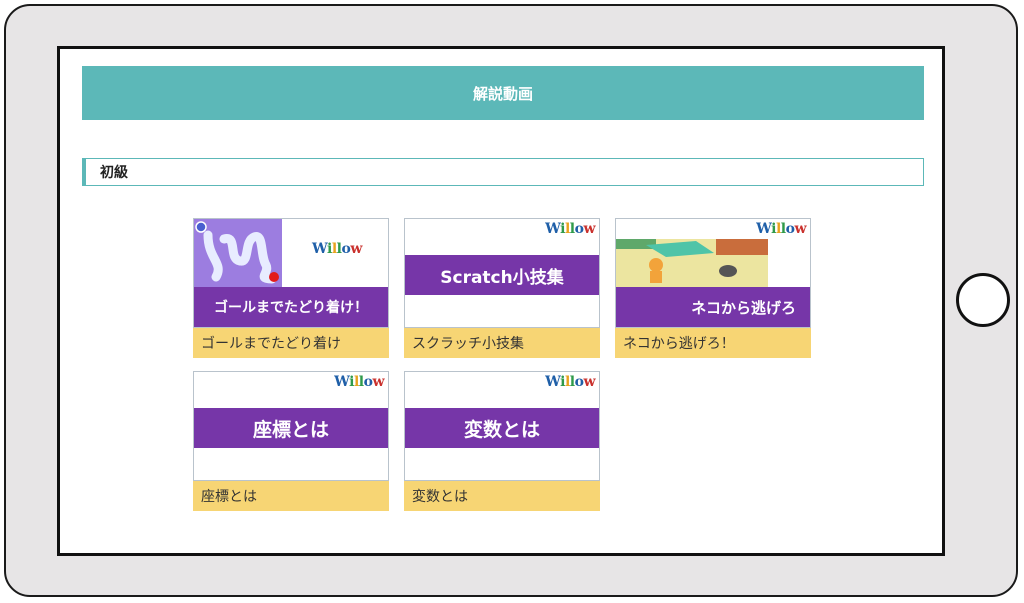  I want to click on video-thumbnail: Willow Scratch小技集, so click(502, 273).